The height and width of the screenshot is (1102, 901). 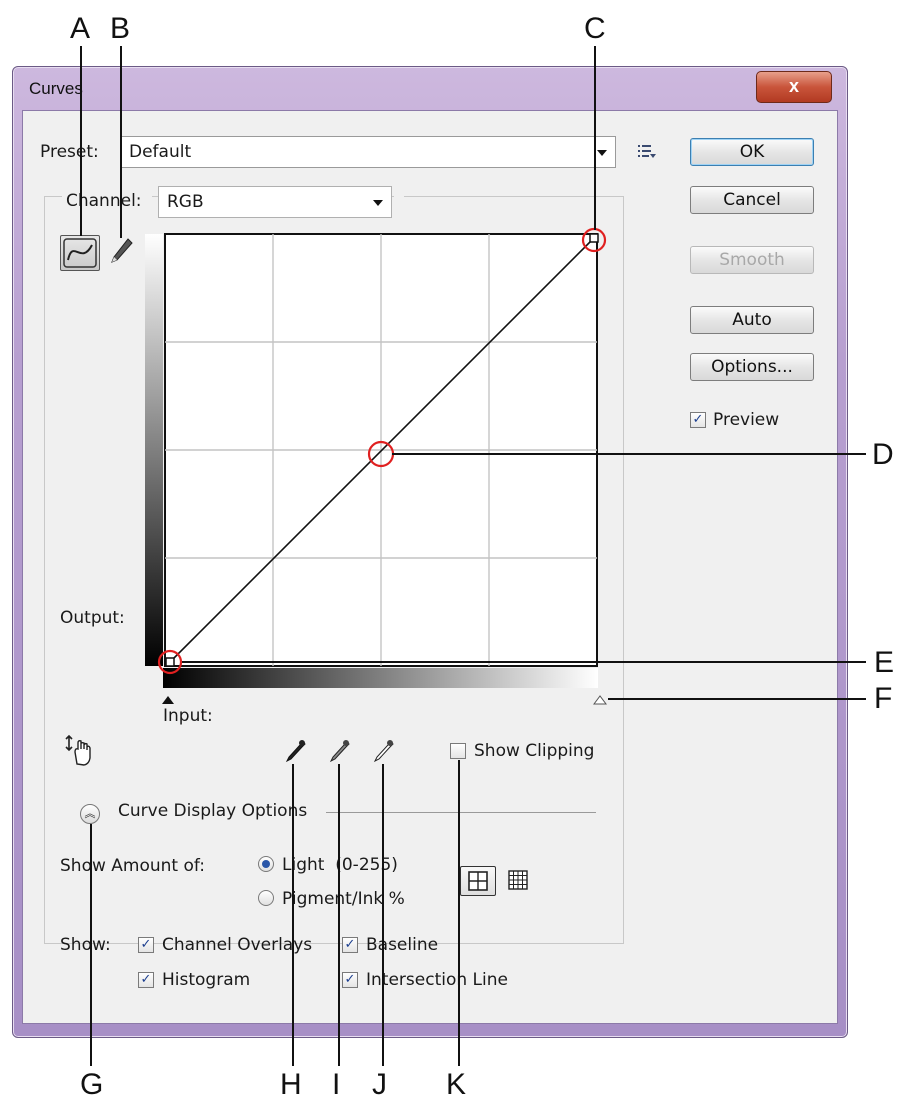 What do you see at coordinates (594, 238) in the screenshot?
I see `curve-endpoint-white` at bounding box center [594, 238].